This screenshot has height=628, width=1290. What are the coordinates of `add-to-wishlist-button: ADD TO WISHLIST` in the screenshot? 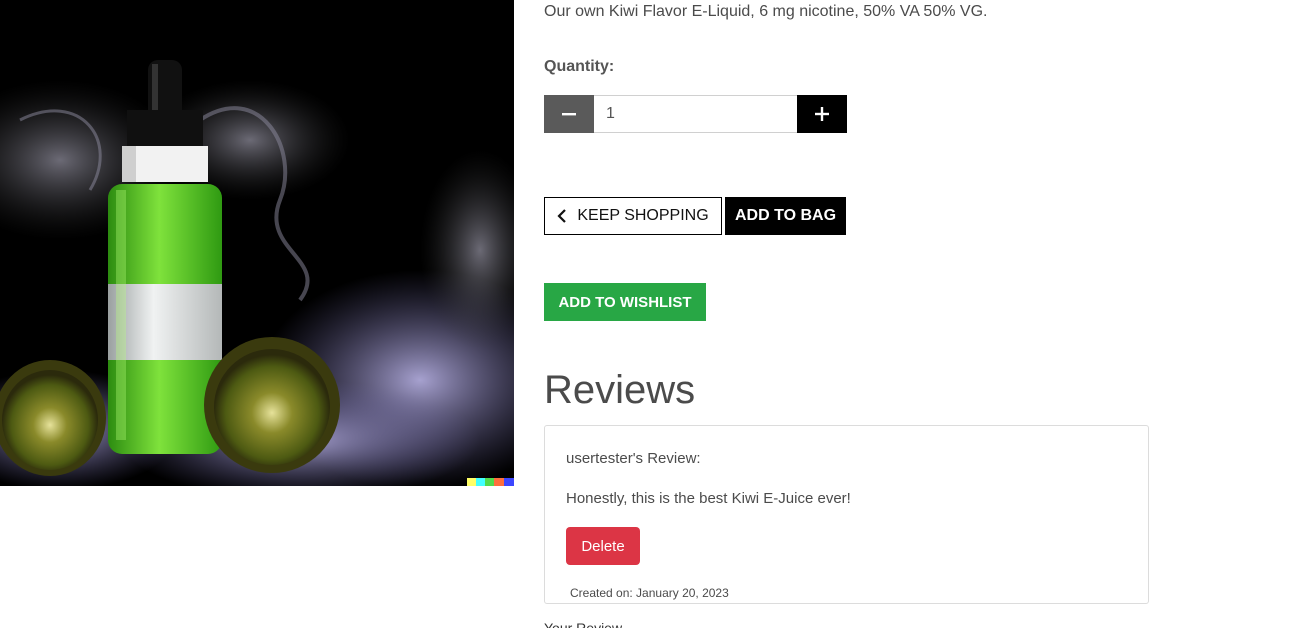 It's located at (625, 302).